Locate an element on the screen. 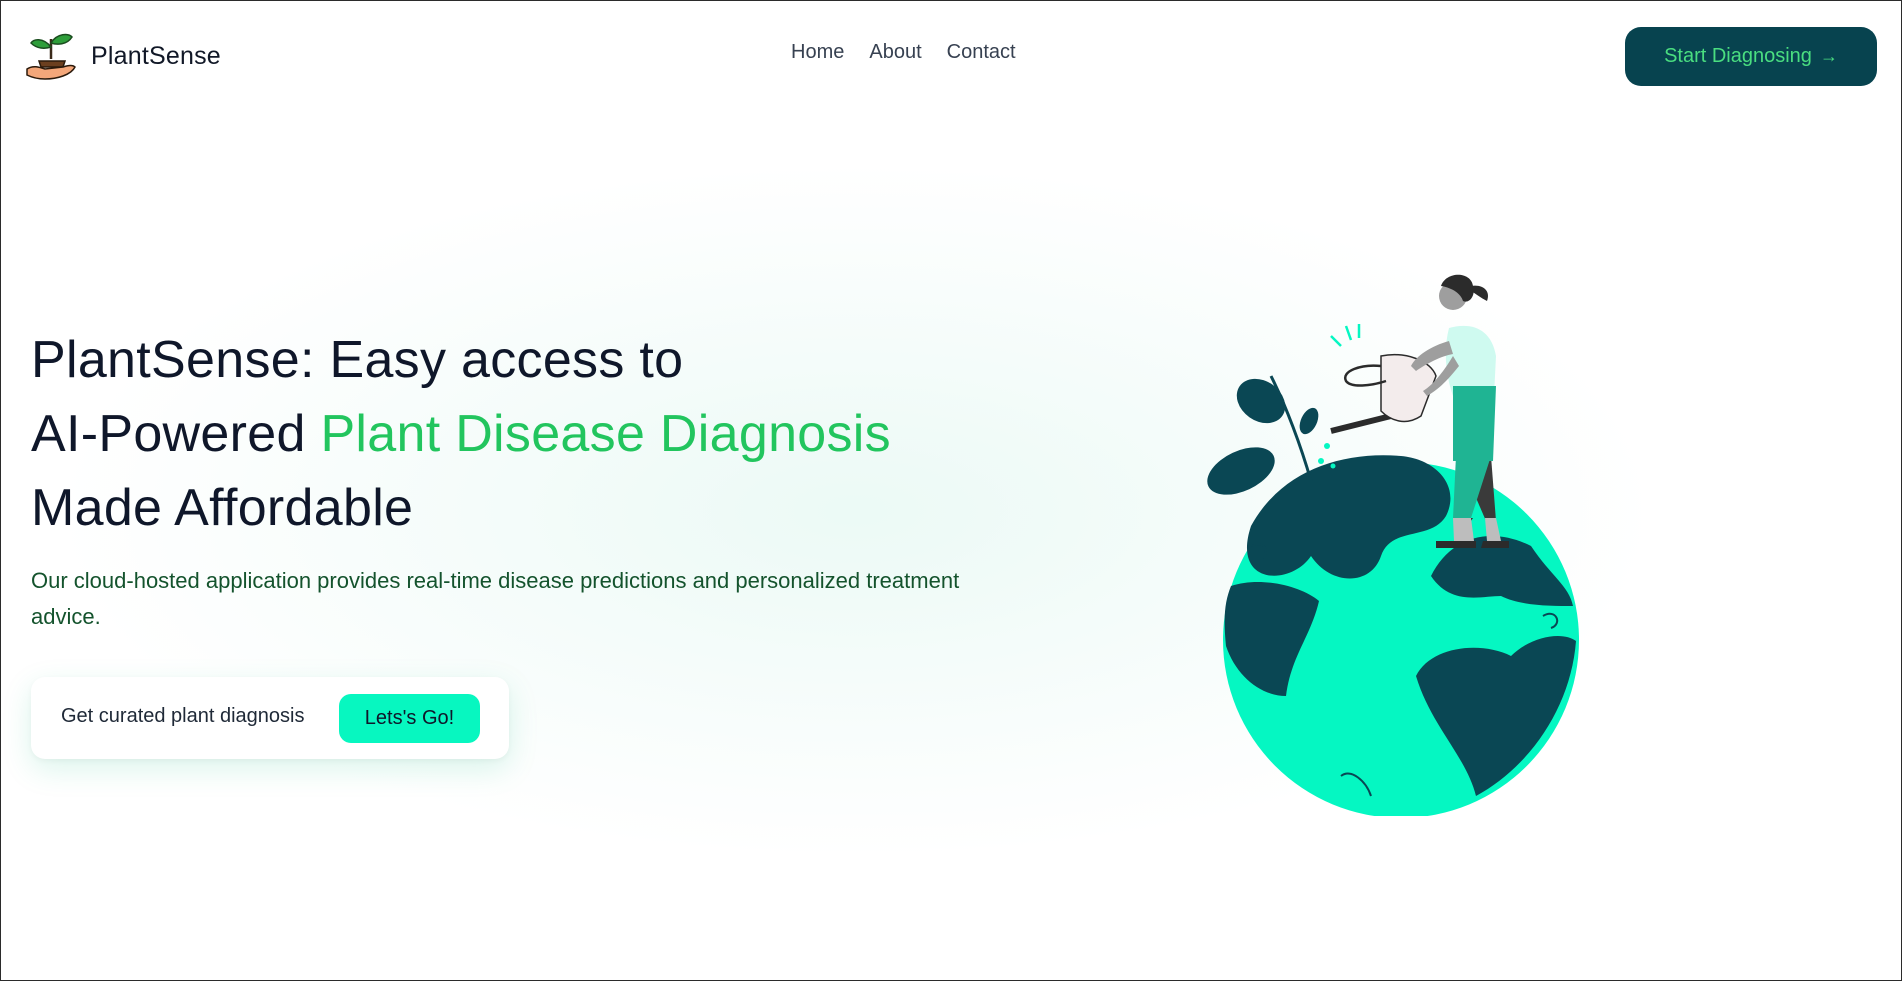 The width and height of the screenshot is (1902, 981). hero-title-line3: Made Affordable is located at coordinates (222, 508).